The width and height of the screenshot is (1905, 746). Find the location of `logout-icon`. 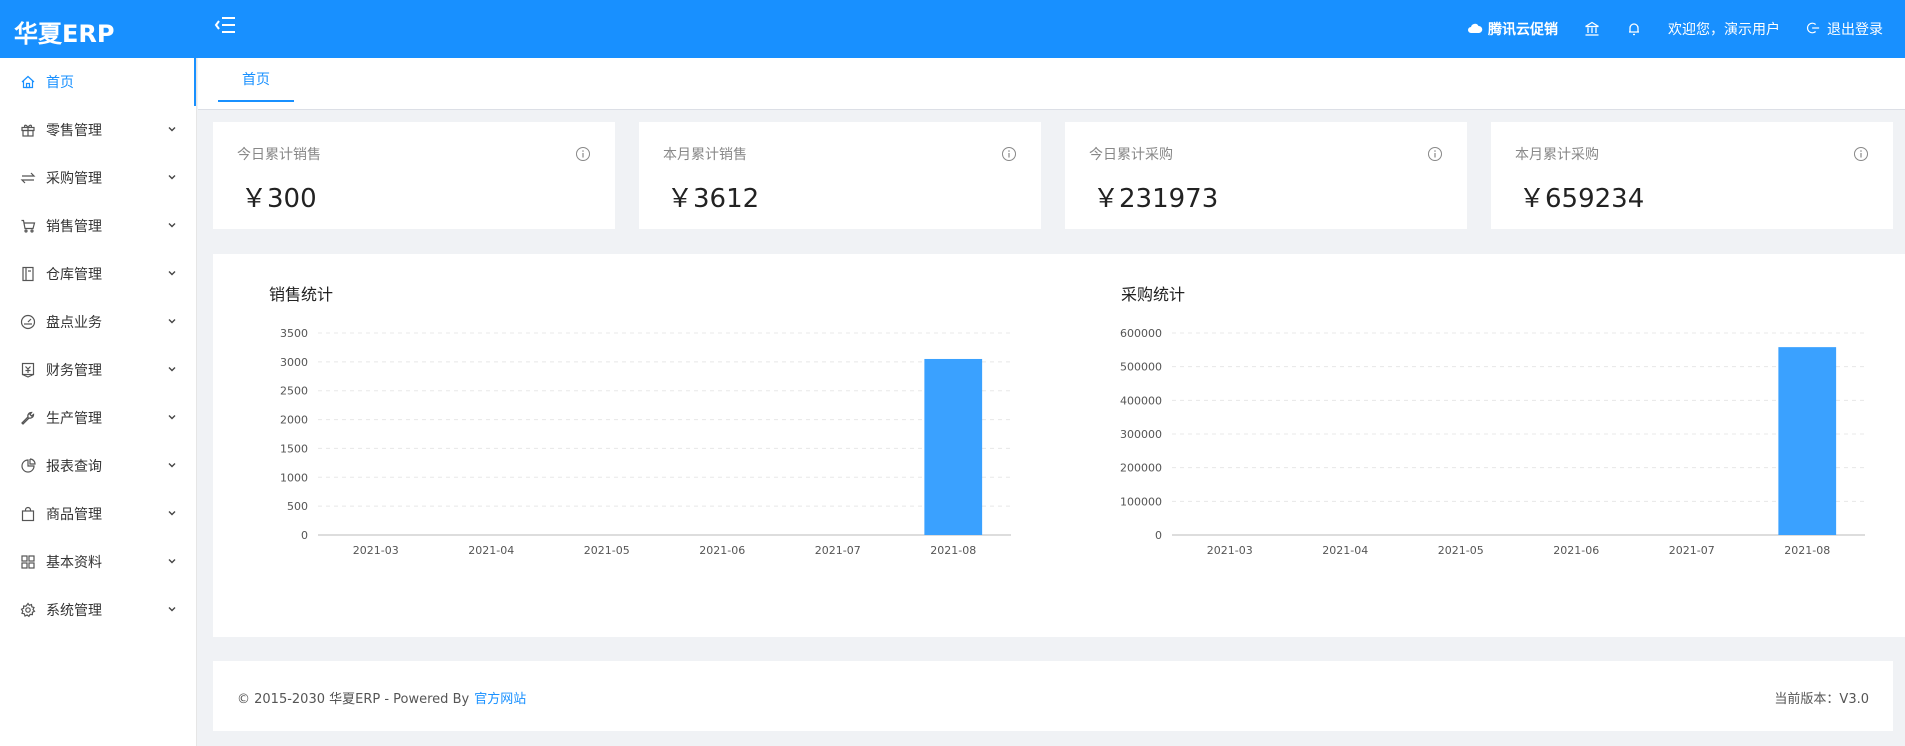

logout-icon is located at coordinates (1814, 29).